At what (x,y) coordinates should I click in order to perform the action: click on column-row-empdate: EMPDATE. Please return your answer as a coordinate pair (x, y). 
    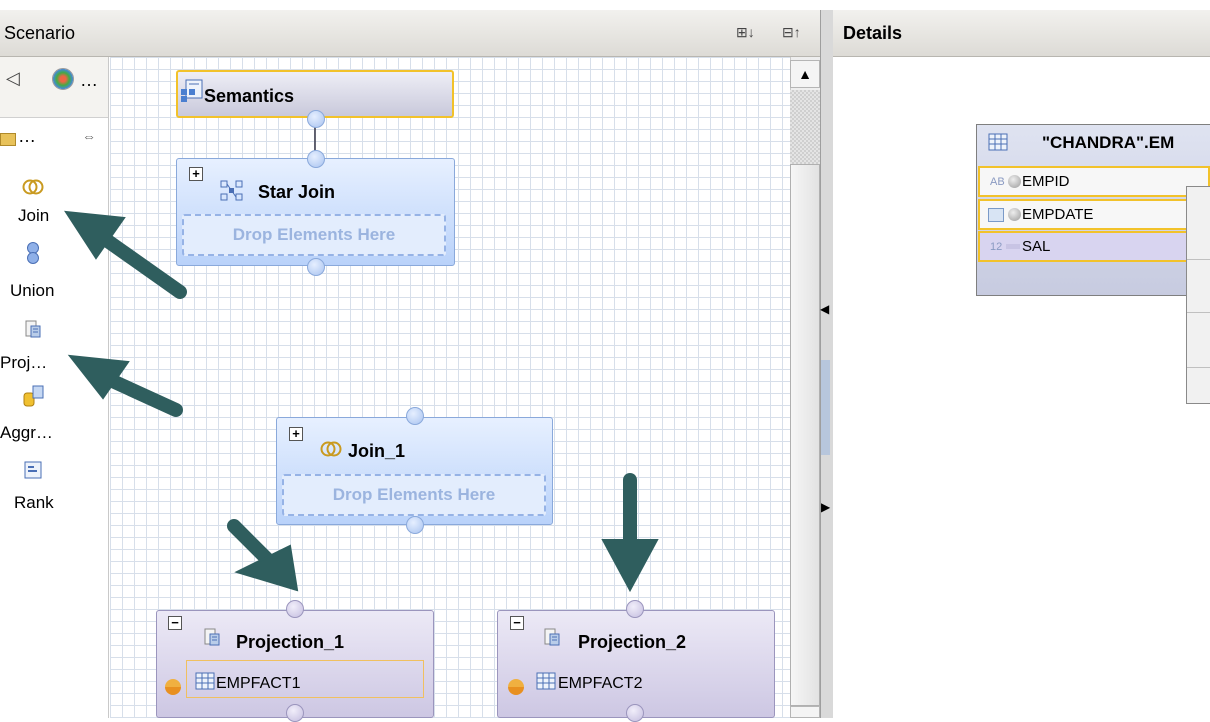
    Looking at the image, I should click on (1094, 214).